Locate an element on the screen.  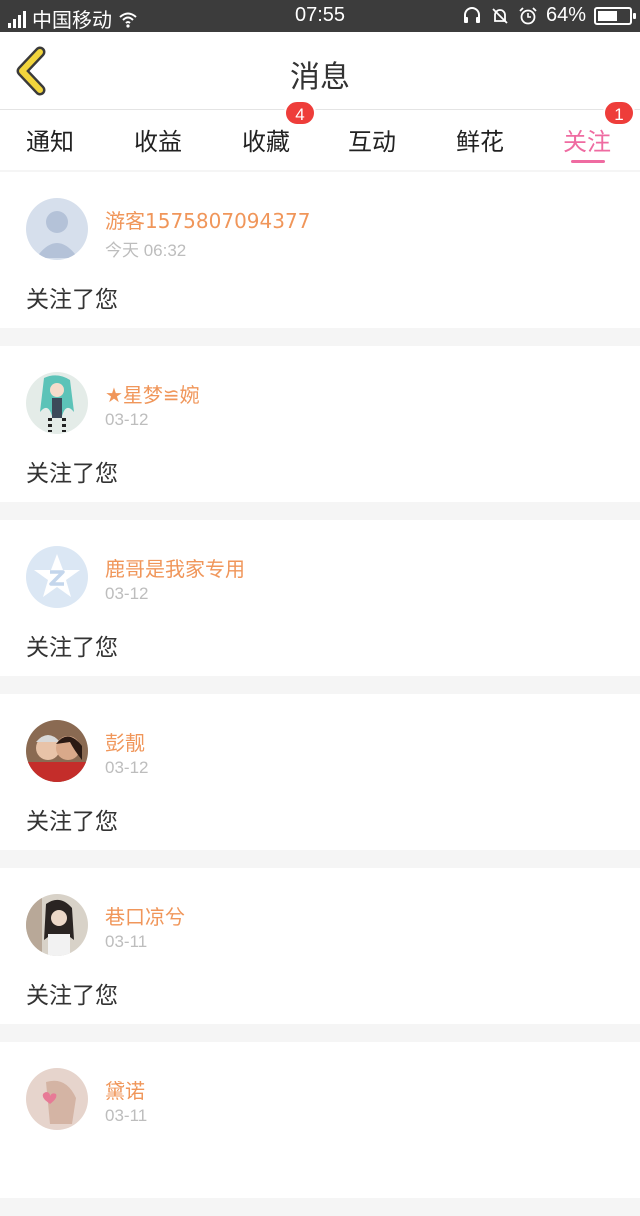
tab-notifications: 通知 is located at coordinates (50, 139).